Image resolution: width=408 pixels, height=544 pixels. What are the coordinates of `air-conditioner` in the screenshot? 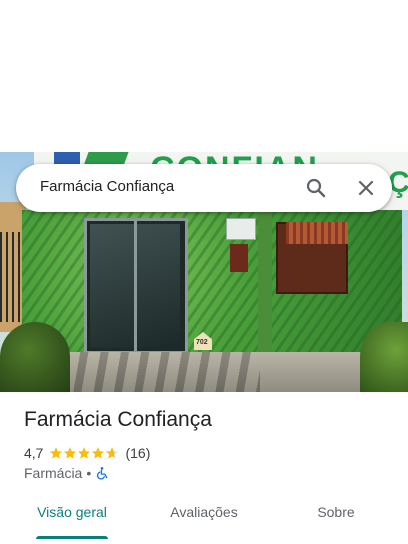 It's located at (241, 229).